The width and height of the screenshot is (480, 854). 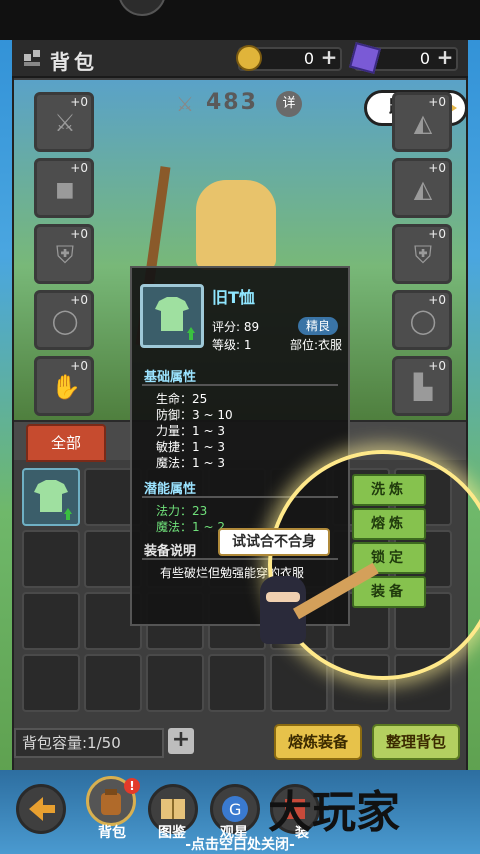 What do you see at coordinates (235, 809) in the screenshot?
I see `svg-text: G` at bounding box center [235, 809].